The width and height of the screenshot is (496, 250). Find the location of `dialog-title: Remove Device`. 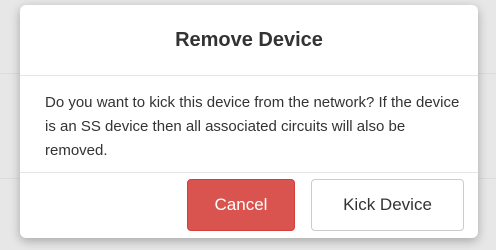

dialog-title: Remove Device is located at coordinates (249, 39).